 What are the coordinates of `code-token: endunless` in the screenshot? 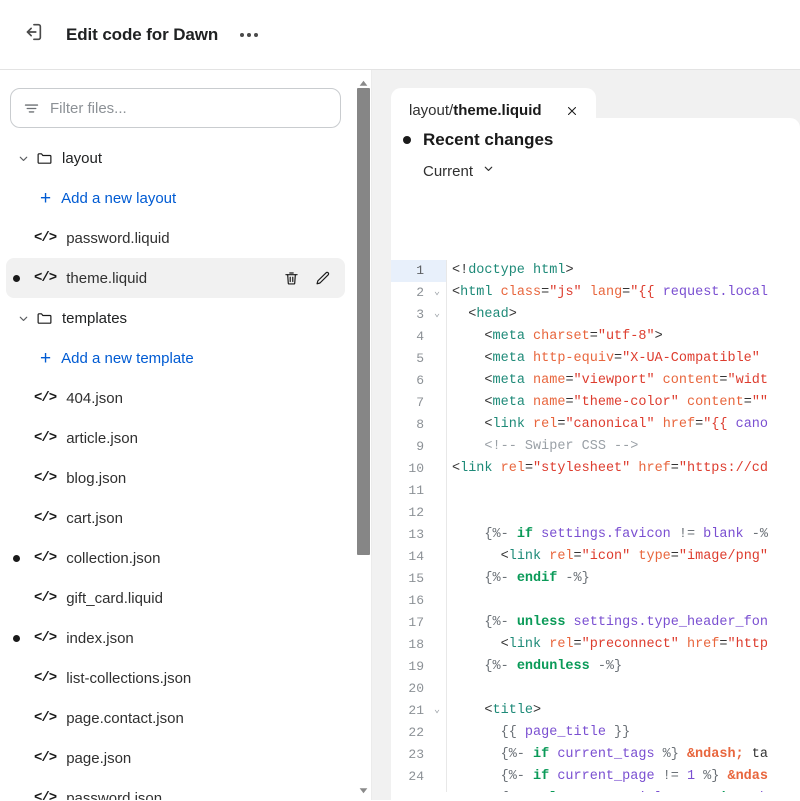 It's located at (553, 666).